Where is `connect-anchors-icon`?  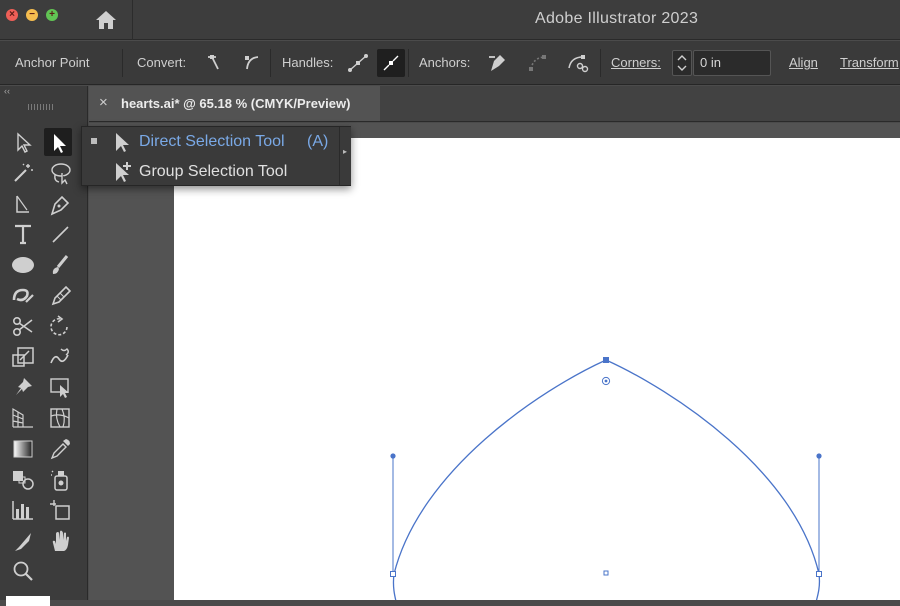 connect-anchors-icon is located at coordinates (537, 63).